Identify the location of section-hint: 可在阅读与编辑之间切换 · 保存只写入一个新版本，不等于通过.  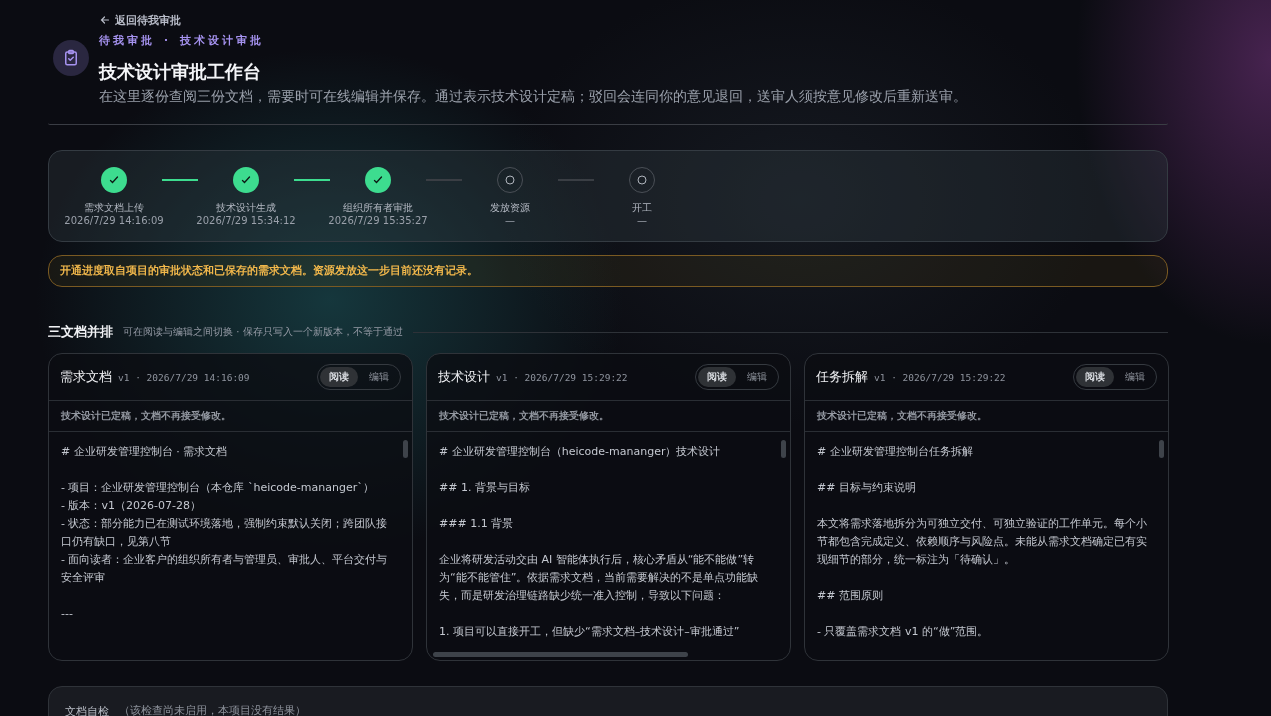
(263, 332).